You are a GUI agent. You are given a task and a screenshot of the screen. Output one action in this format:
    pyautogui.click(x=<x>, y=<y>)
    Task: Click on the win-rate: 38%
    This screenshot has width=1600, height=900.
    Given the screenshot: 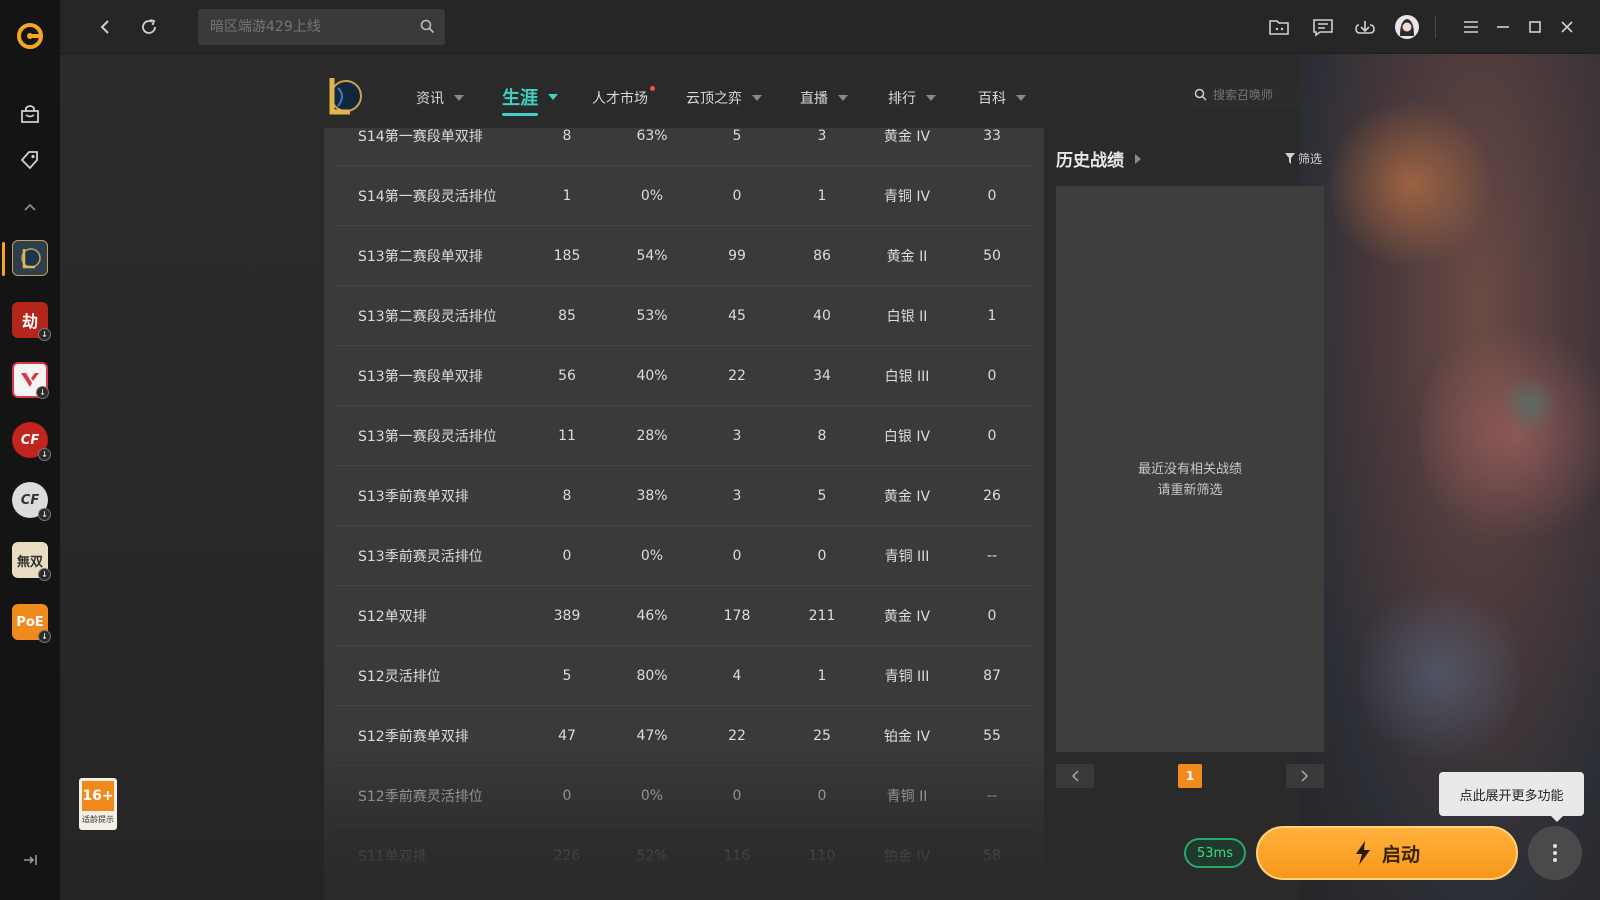 What is the action you would take?
    pyautogui.click(x=652, y=495)
    